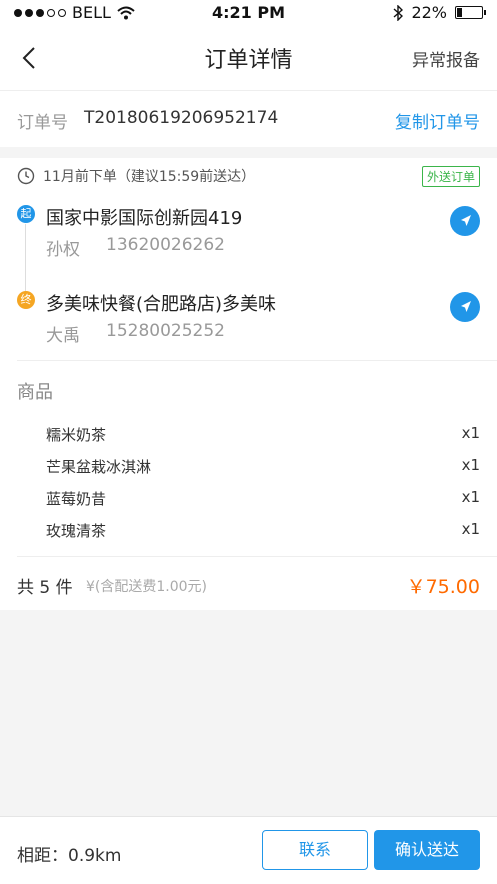  I want to click on start-contact-name: 孙权, so click(63, 250).